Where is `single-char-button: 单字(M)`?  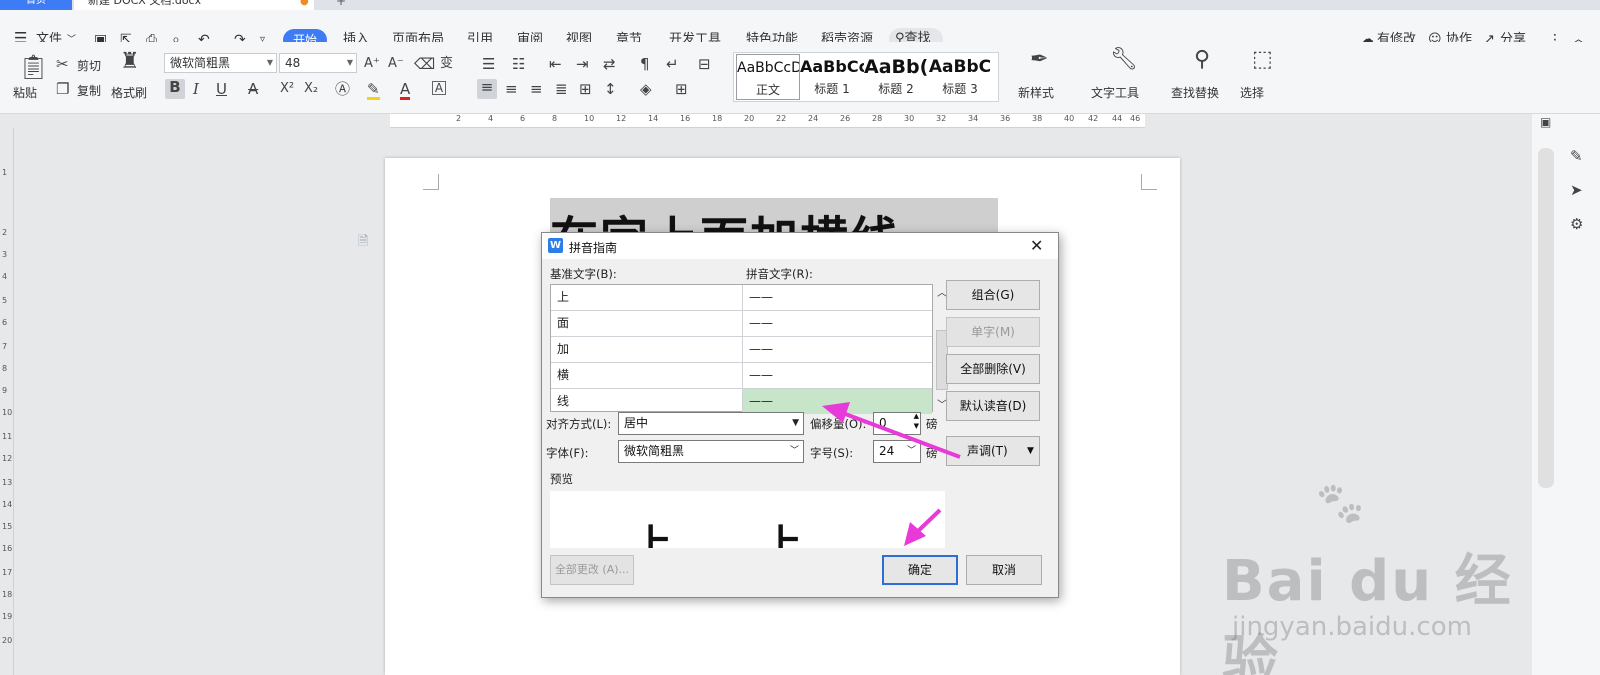
single-char-button: 单字(M) is located at coordinates (993, 332).